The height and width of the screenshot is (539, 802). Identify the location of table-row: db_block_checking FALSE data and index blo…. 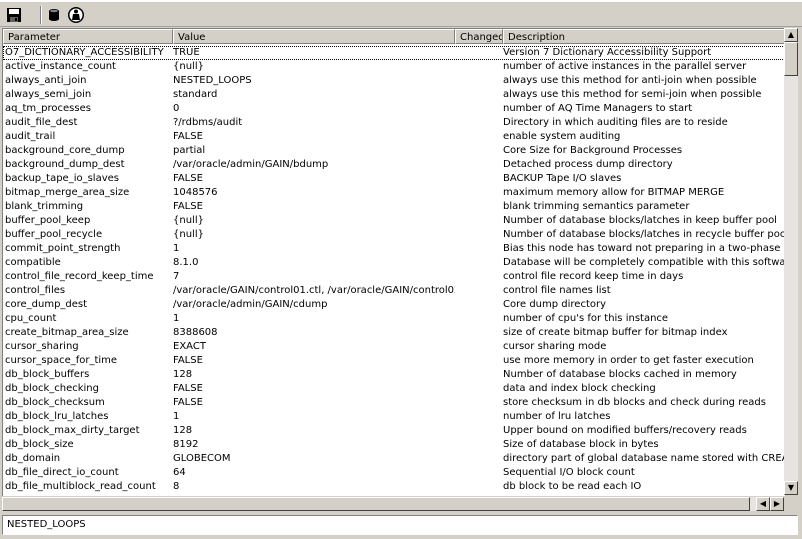
(394, 389).